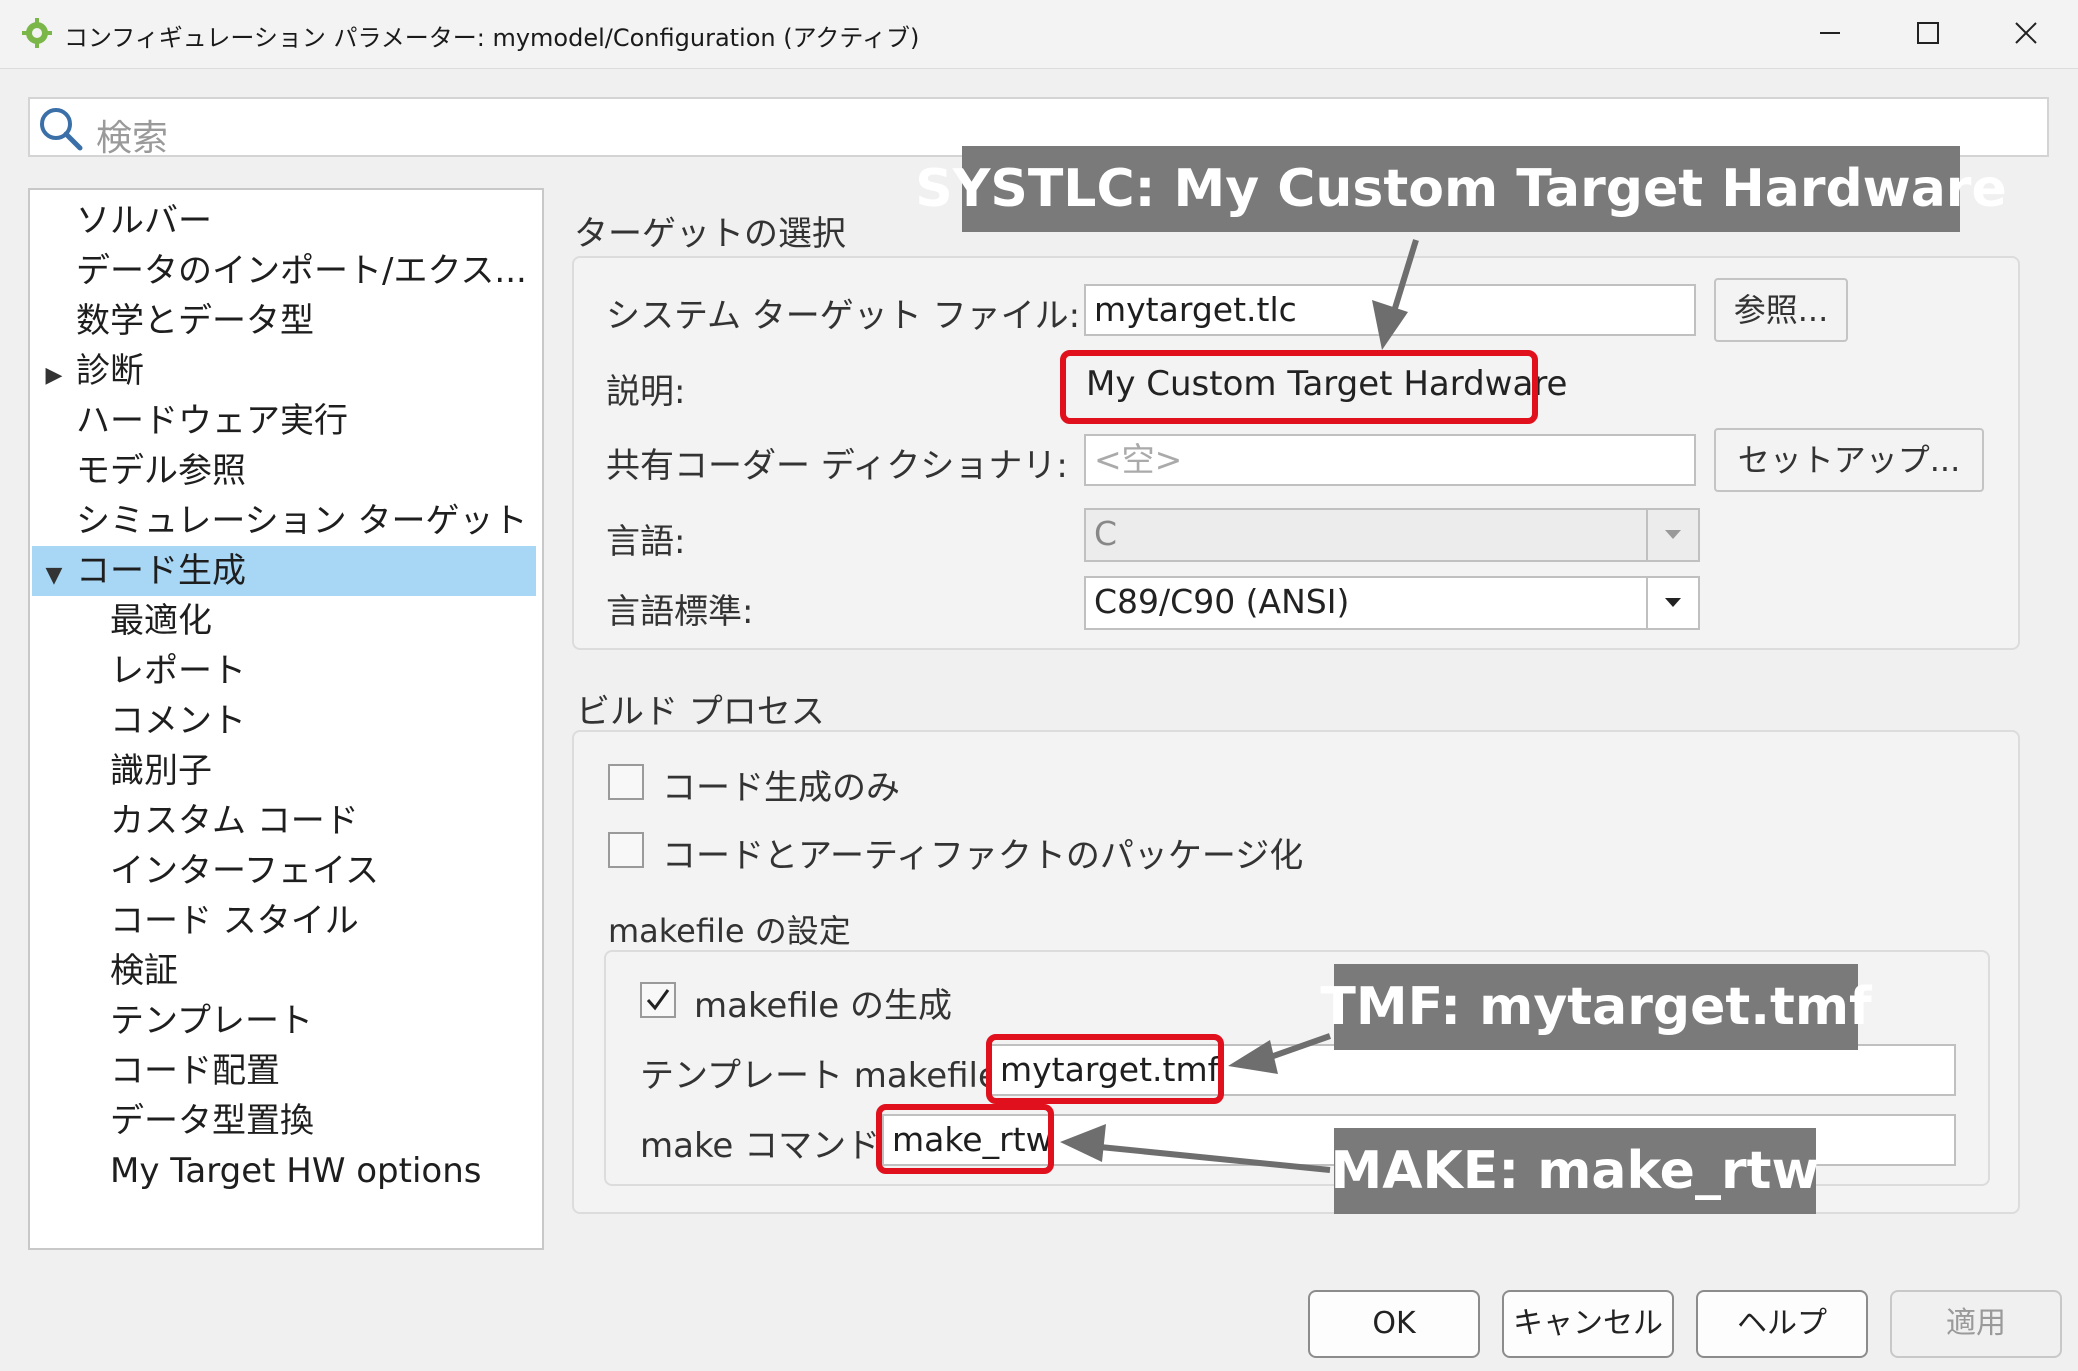 This screenshot has width=2078, height=1371. I want to click on shared-dictionary-input: <空>, so click(1390, 460).